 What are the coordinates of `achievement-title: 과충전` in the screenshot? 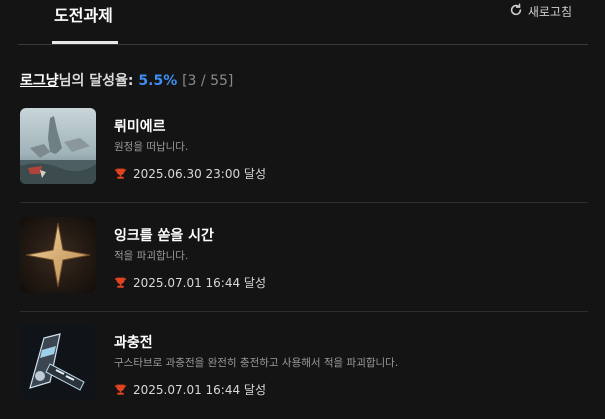 It's located at (133, 343).